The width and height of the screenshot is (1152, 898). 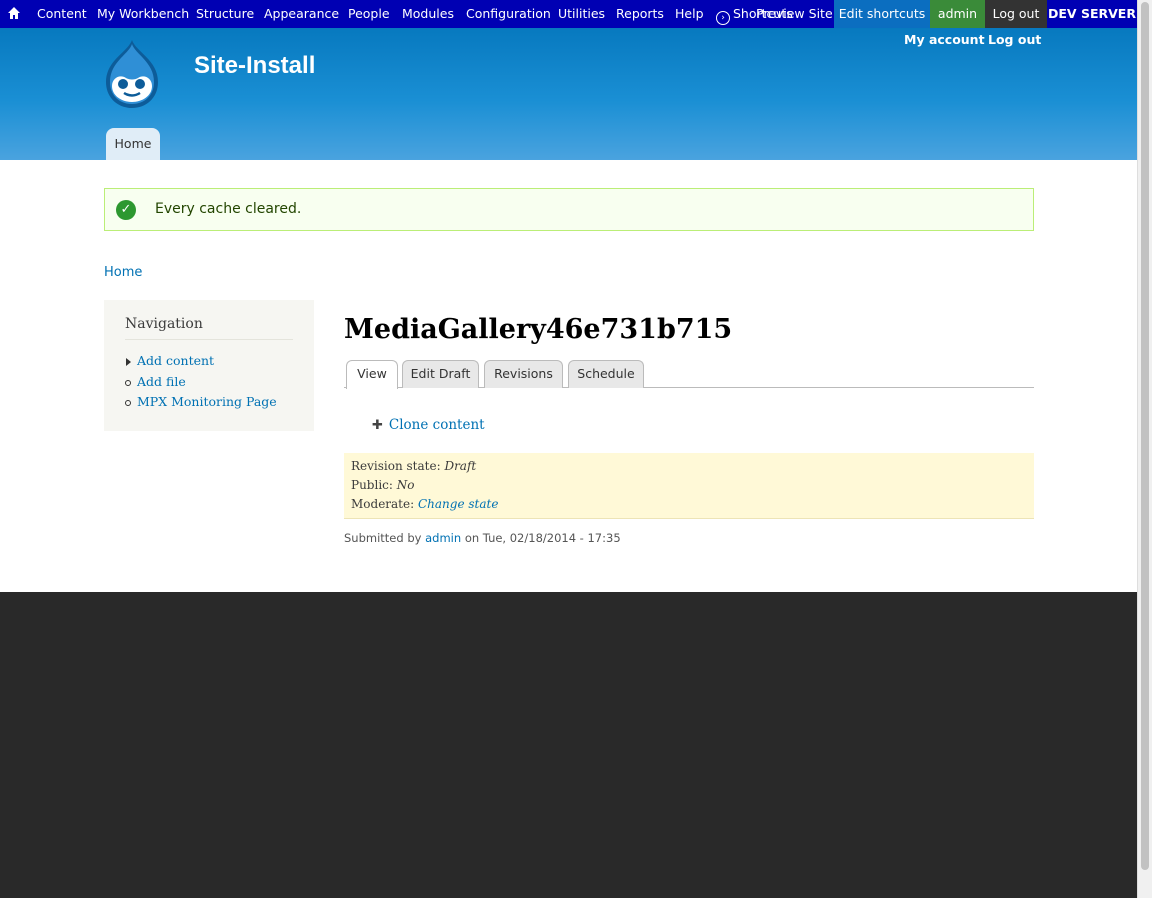 I want to click on scrollbar-thumb, so click(x=1145, y=436).